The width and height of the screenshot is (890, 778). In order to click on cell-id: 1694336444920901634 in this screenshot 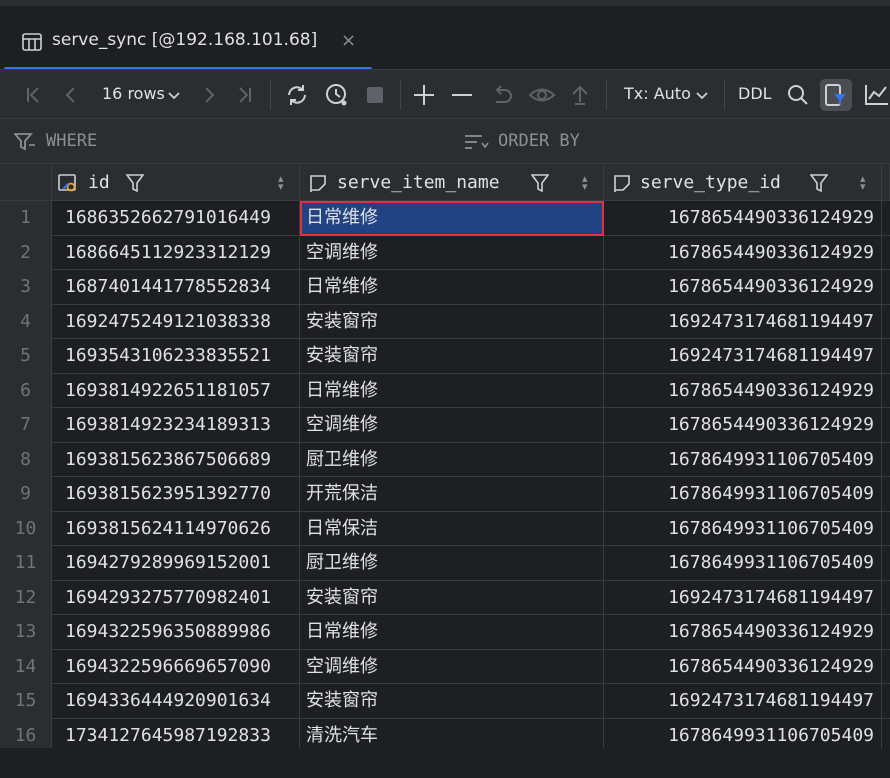, I will do `click(176, 701)`.